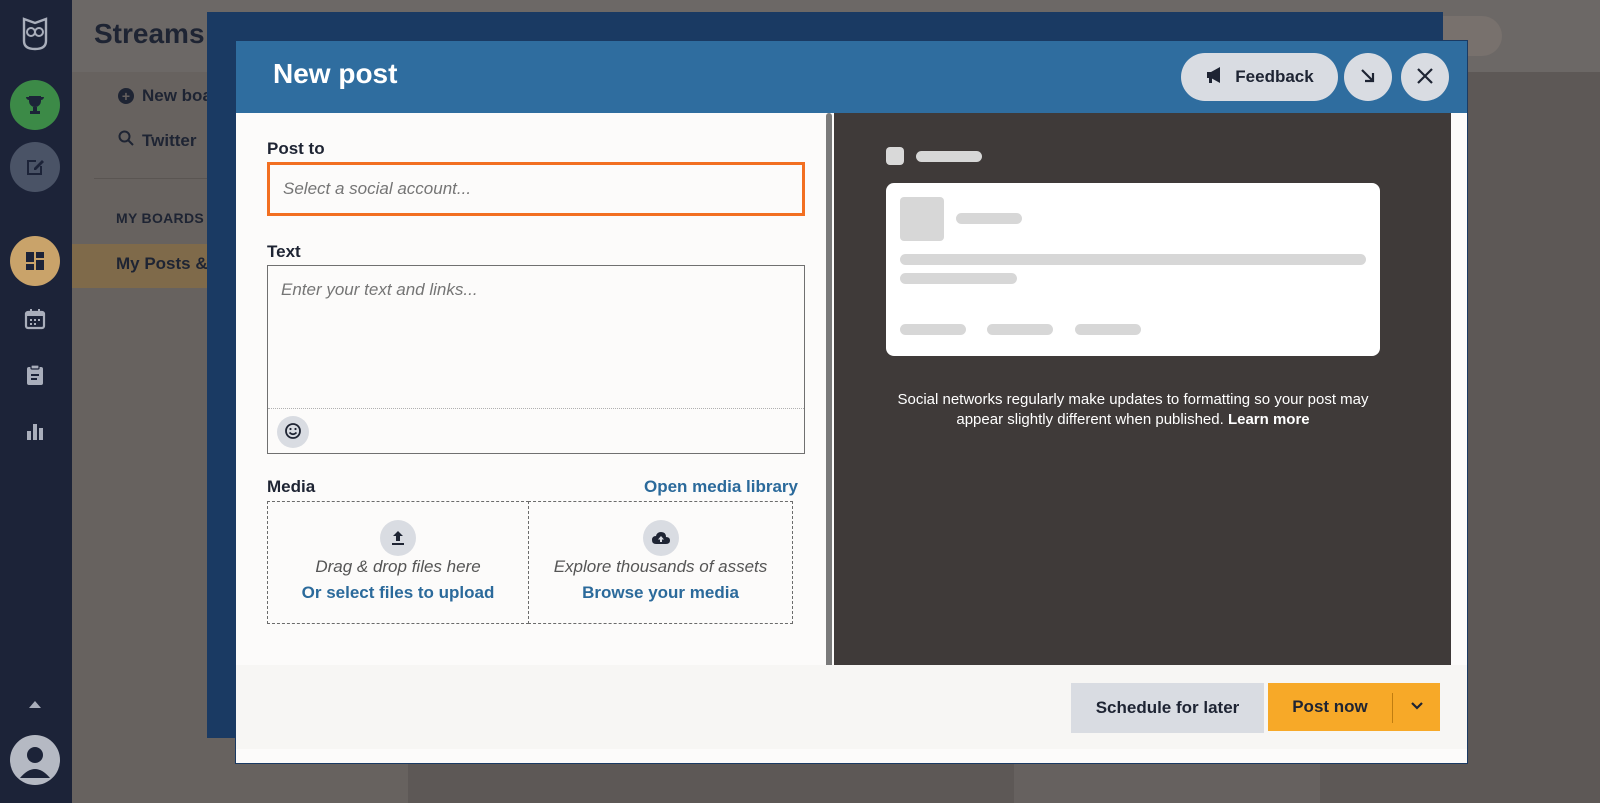 The width and height of the screenshot is (1600, 803). What do you see at coordinates (35, 261) in the screenshot?
I see `dashboard-icon` at bounding box center [35, 261].